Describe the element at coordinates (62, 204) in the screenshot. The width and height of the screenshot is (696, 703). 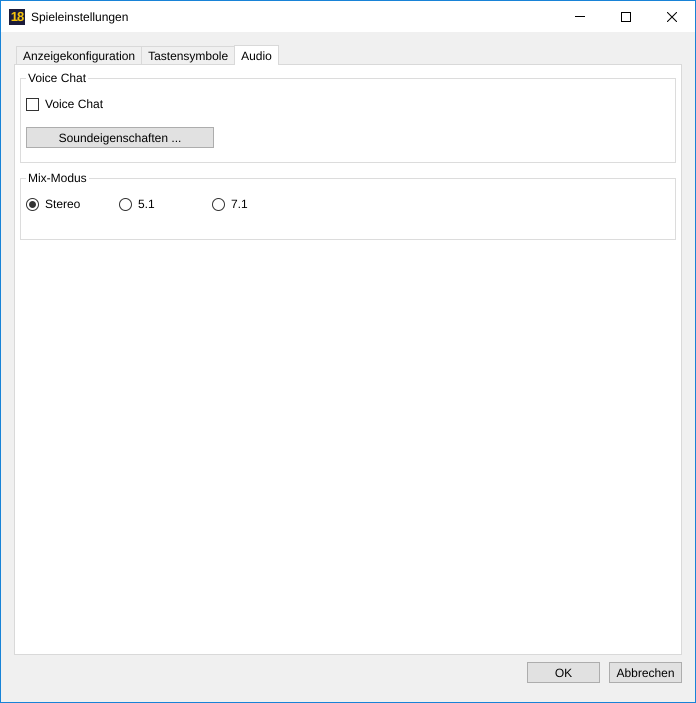
I see `radio-label: Stereo` at that location.